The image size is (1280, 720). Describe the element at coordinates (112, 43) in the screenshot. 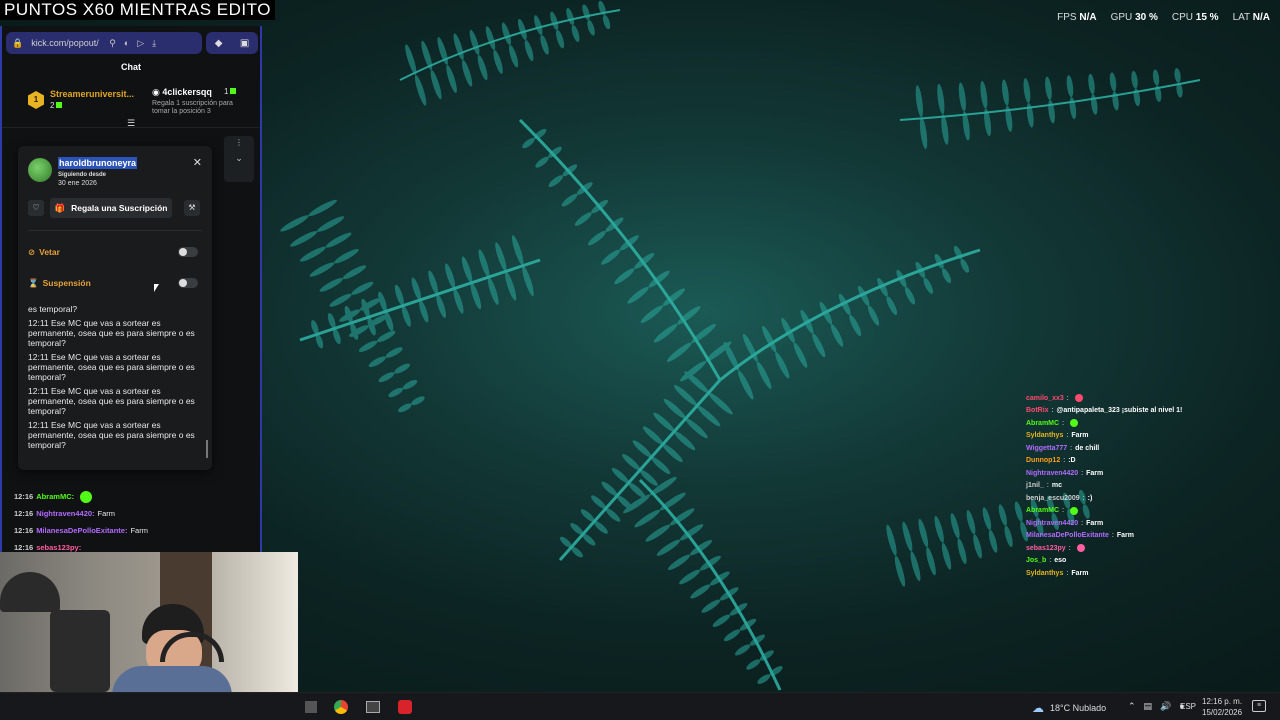

I see `zoom-icon: ⚲` at that location.